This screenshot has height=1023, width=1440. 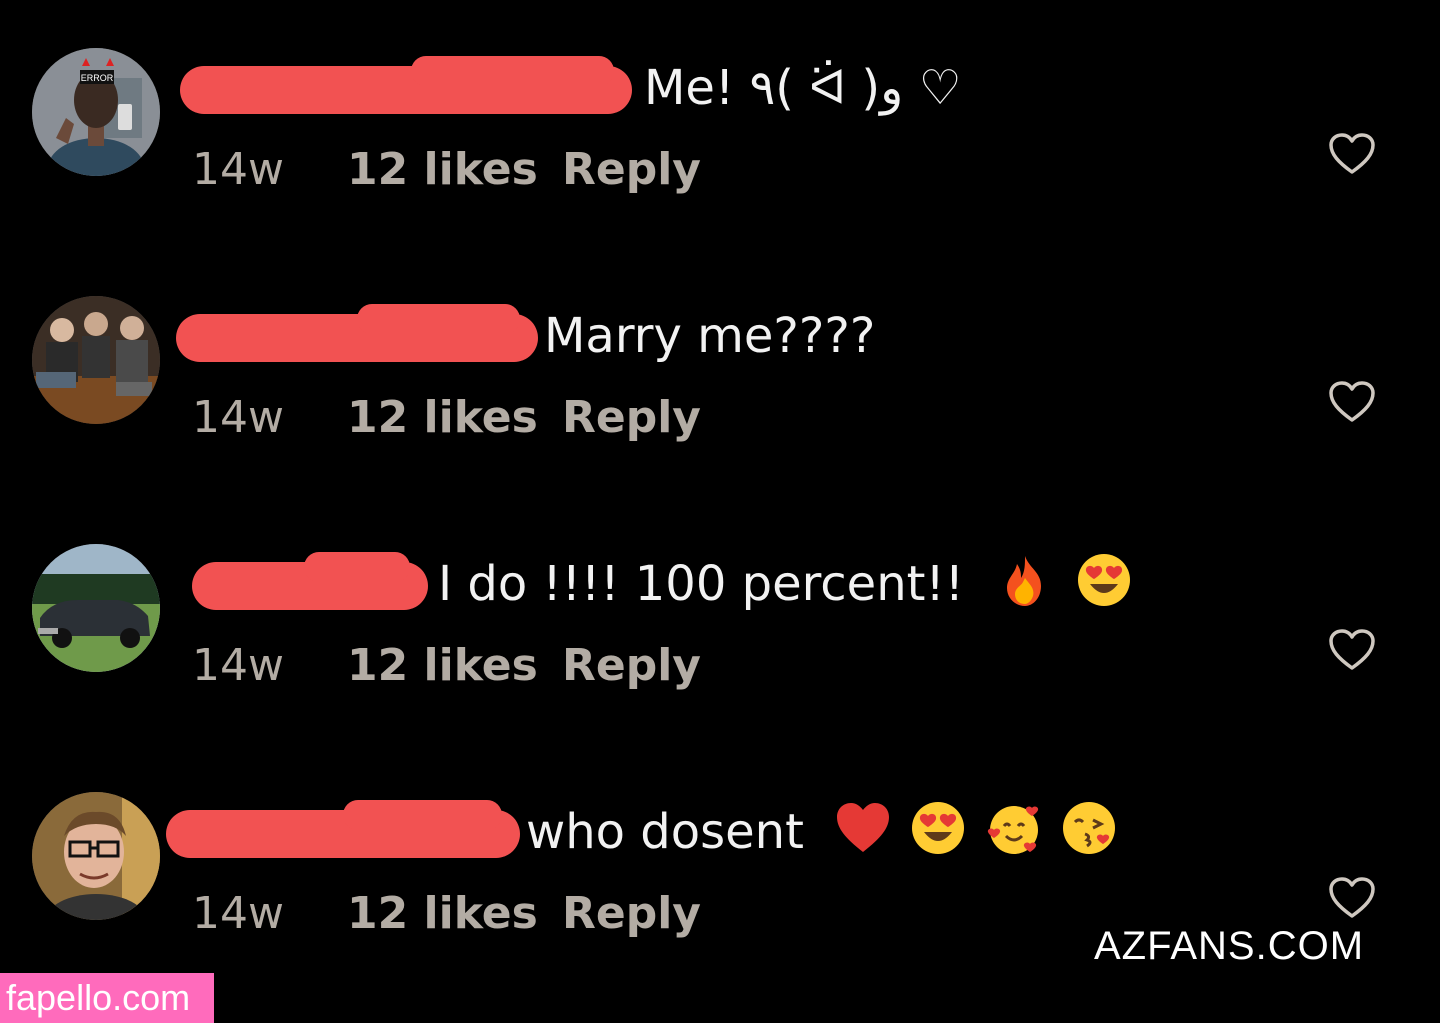 What do you see at coordinates (803, 88) in the screenshot?
I see `comment-text: Me! ٩( ᐛ )و ♡` at bounding box center [803, 88].